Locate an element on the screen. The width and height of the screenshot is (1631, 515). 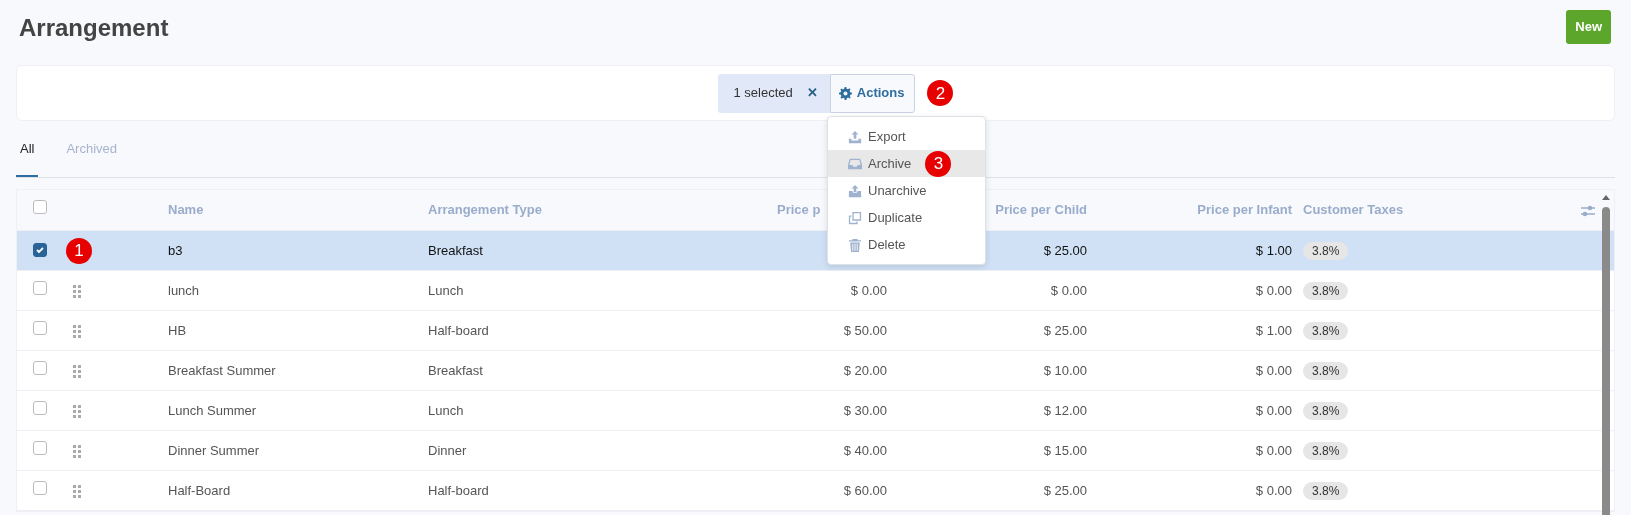
actions-button: Actions is located at coordinates (872, 93).